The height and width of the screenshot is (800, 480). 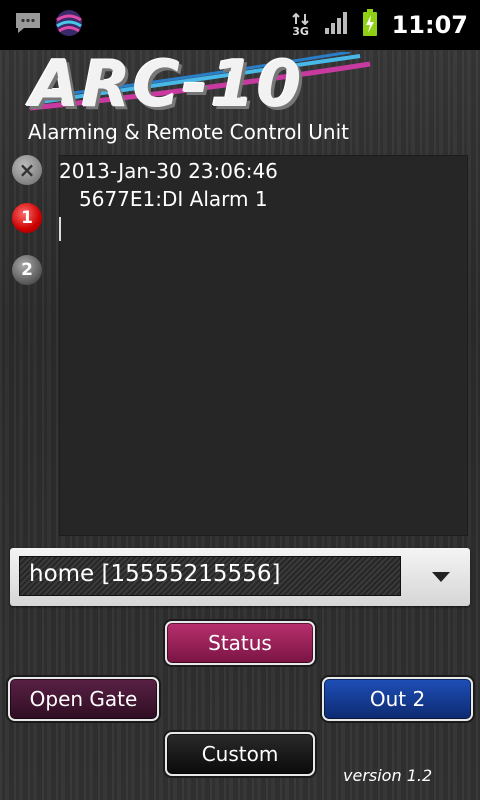 I want to click on custom-button: Custom, so click(x=240, y=754).